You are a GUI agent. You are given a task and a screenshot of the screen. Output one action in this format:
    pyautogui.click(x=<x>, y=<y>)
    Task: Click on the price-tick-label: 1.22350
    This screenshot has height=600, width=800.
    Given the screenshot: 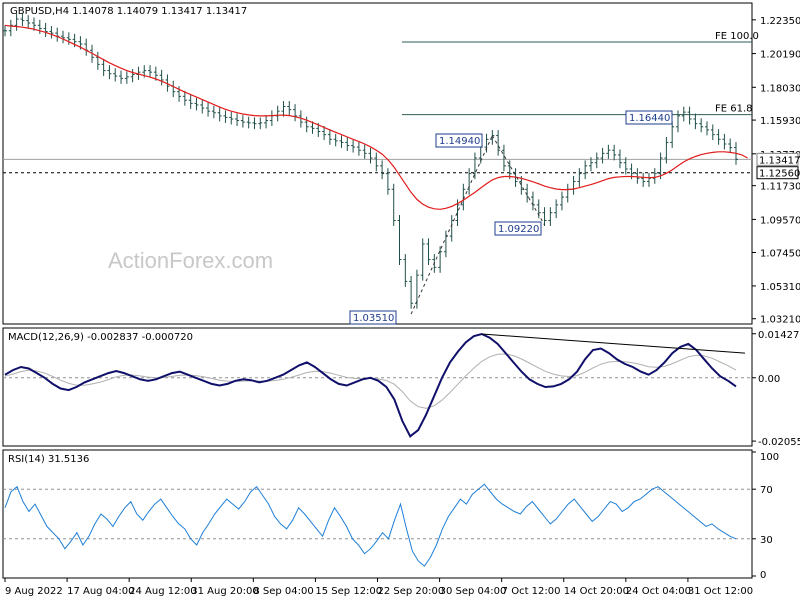 What is the action you would take?
    pyautogui.click(x=780, y=21)
    